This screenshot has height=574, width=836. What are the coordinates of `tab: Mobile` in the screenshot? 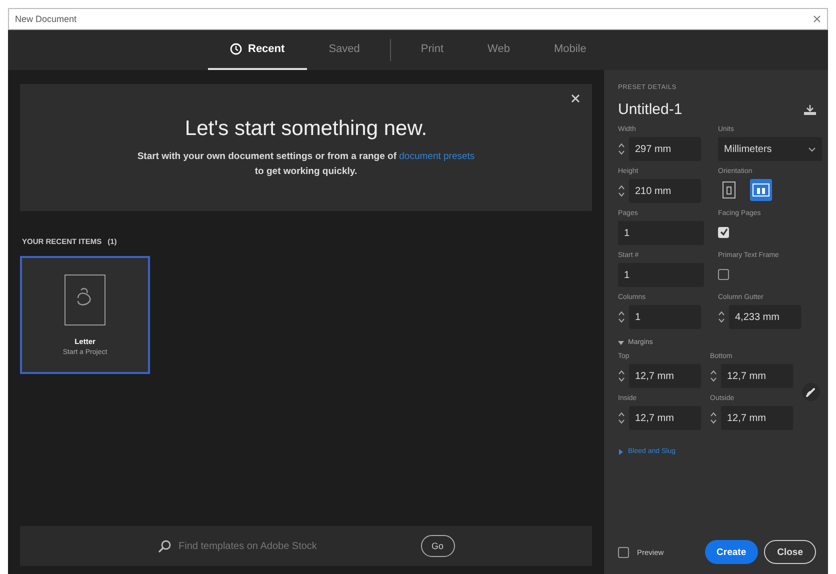 It's located at (570, 50).